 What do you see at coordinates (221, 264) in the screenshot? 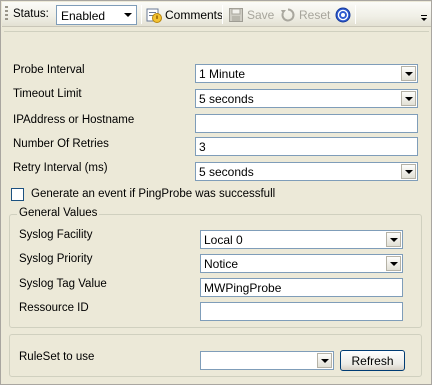
I see `syslog-priority-value: Notice` at bounding box center [221, 264].